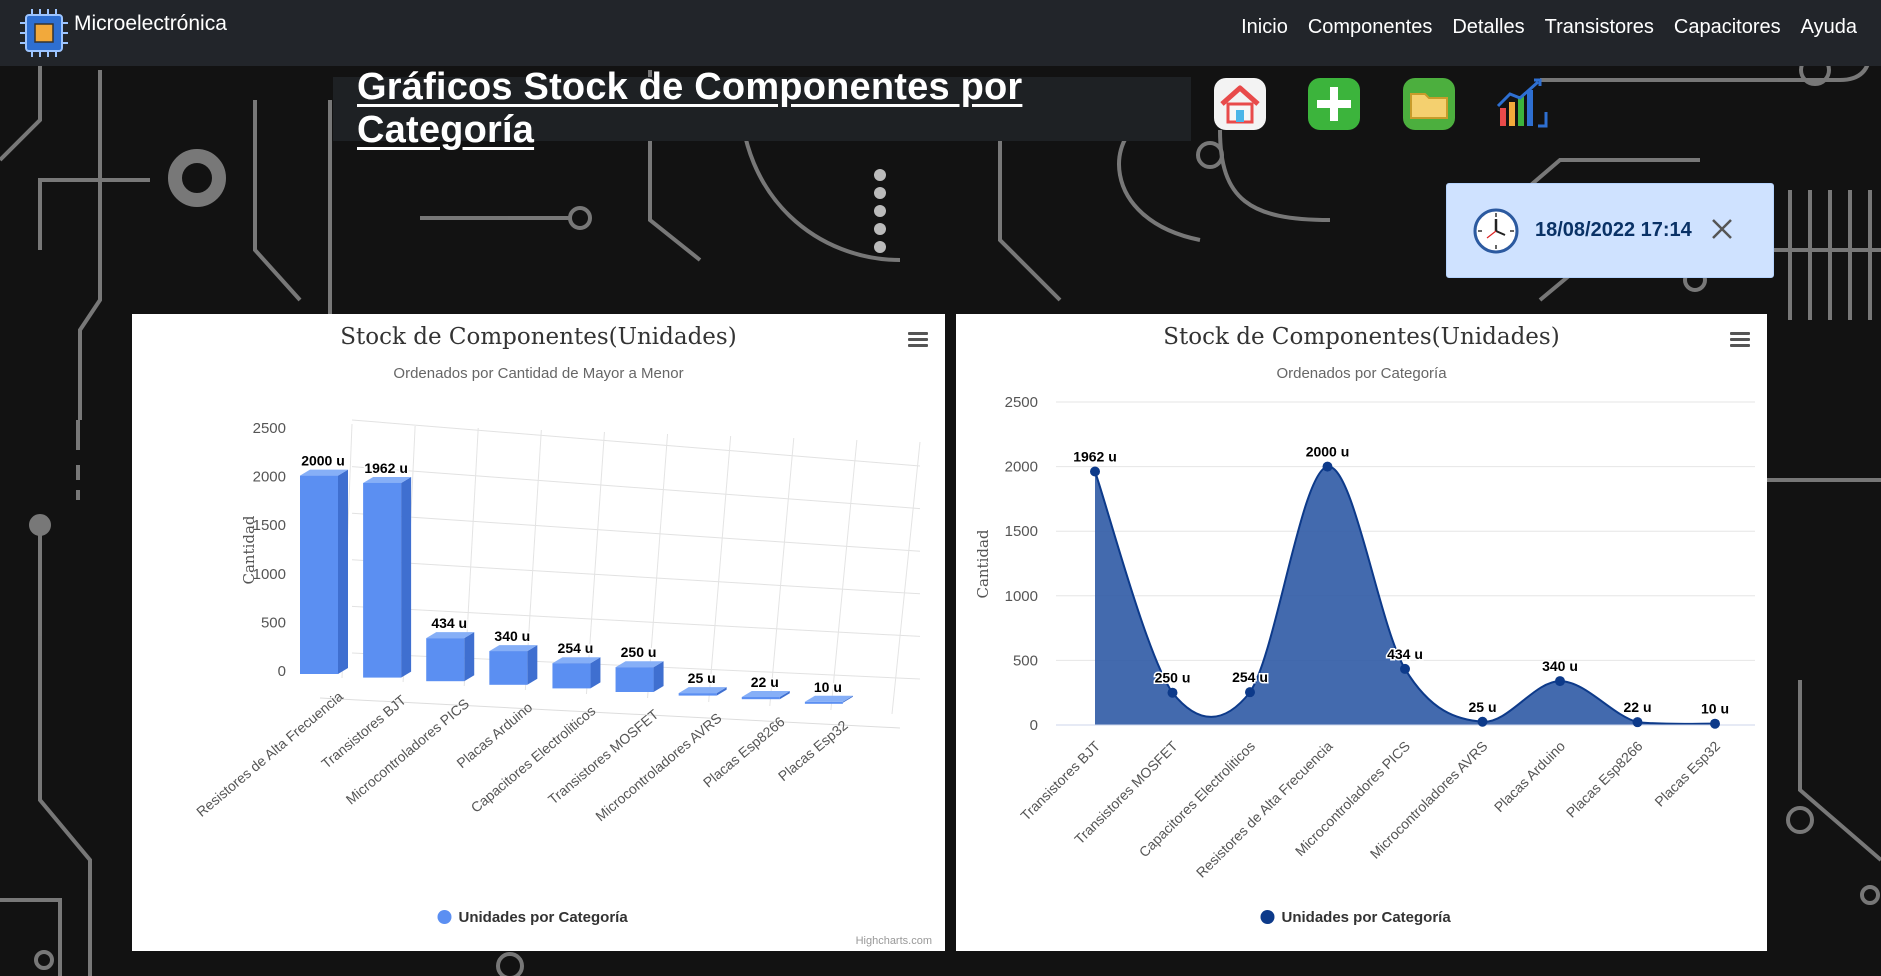 The width and height of the screenshot is (1881, 976). What do you see at coordinates (1722, 229) in the screenshot?
I see `close-icon` at bounding box center [1722, 229].